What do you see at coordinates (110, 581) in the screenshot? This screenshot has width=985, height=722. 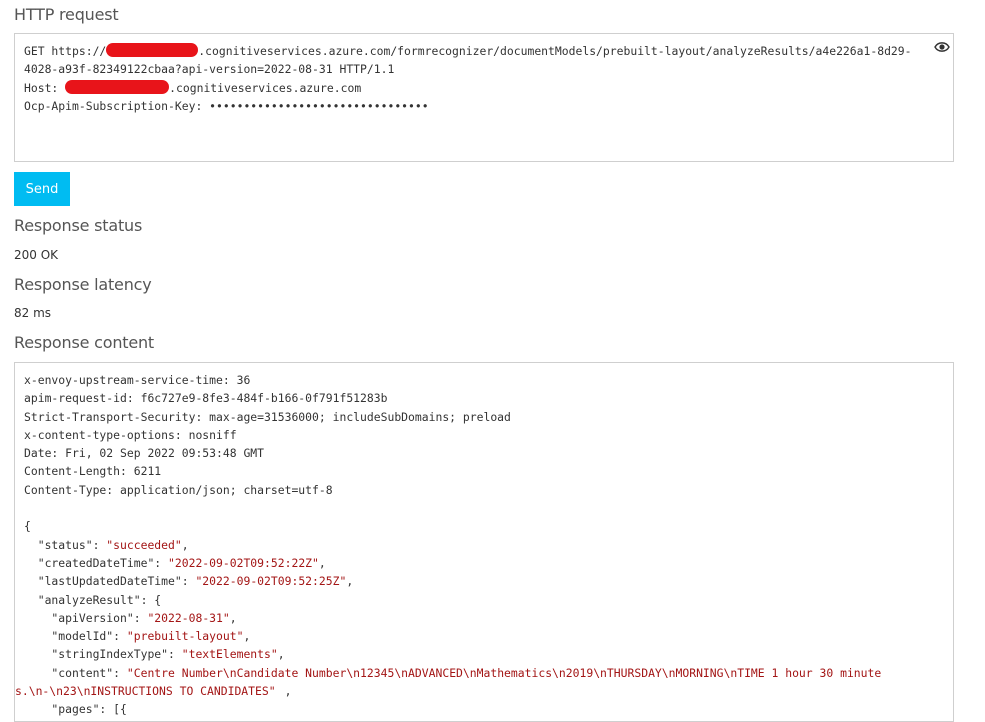 I see `json-key-updated: "lastUpdatedDateTime":` at bounding box center [110, 581].